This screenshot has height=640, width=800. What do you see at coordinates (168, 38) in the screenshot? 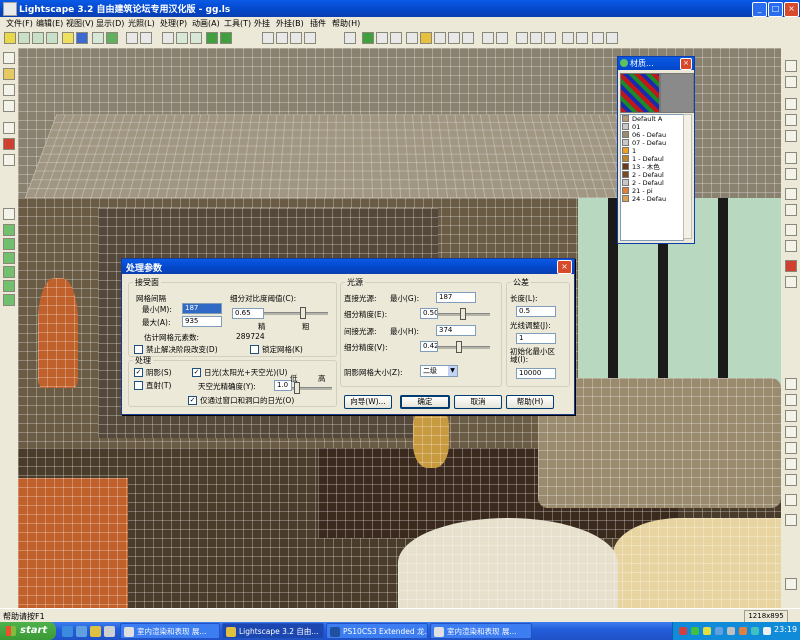
I see `mesh-icon` at bounding box center [168, 38].